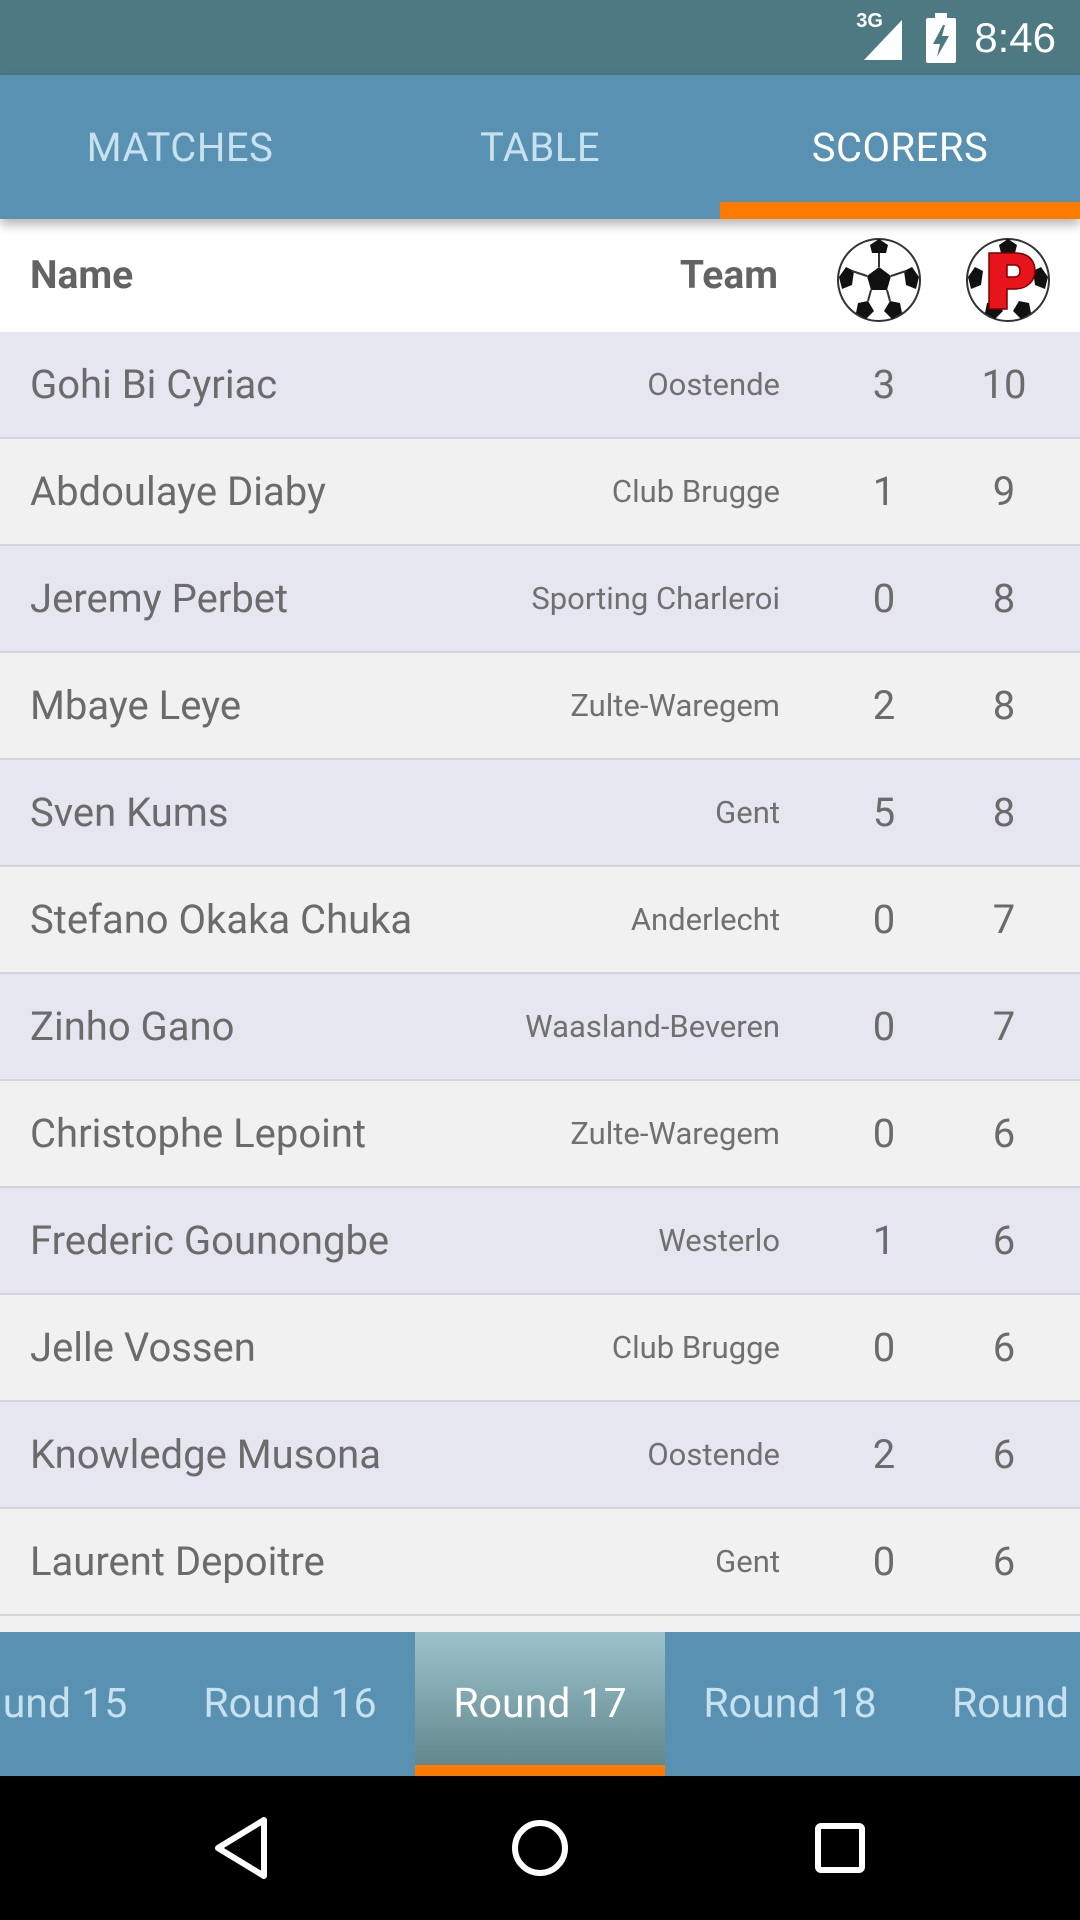  Describe the element at coordinates (655, 598) in the screenshot. I see `player-team: Sporting Charleroi` at that location.